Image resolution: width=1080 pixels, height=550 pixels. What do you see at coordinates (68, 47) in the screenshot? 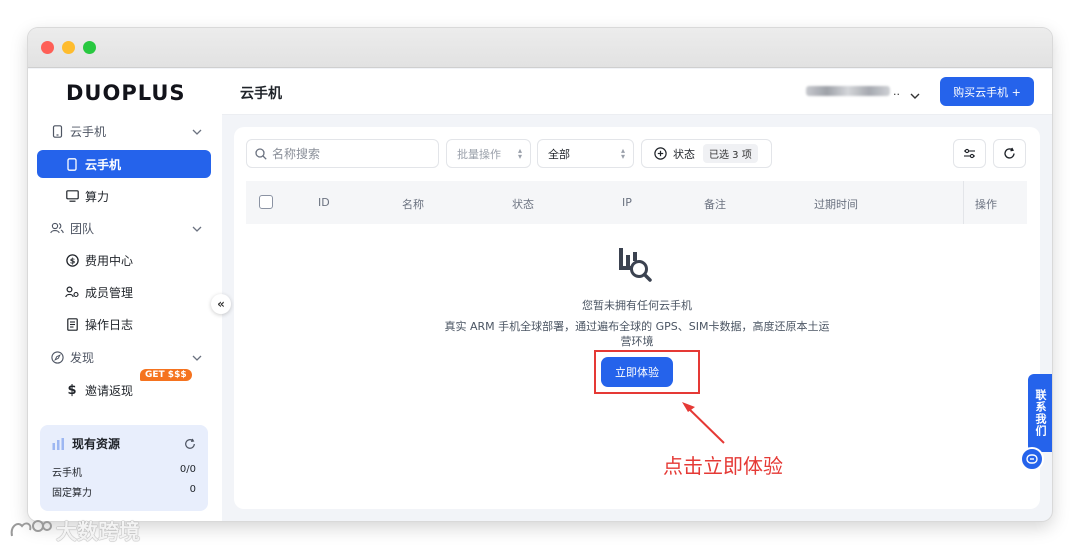
I see `minimize-window-button` at bounding box center [68, 47].